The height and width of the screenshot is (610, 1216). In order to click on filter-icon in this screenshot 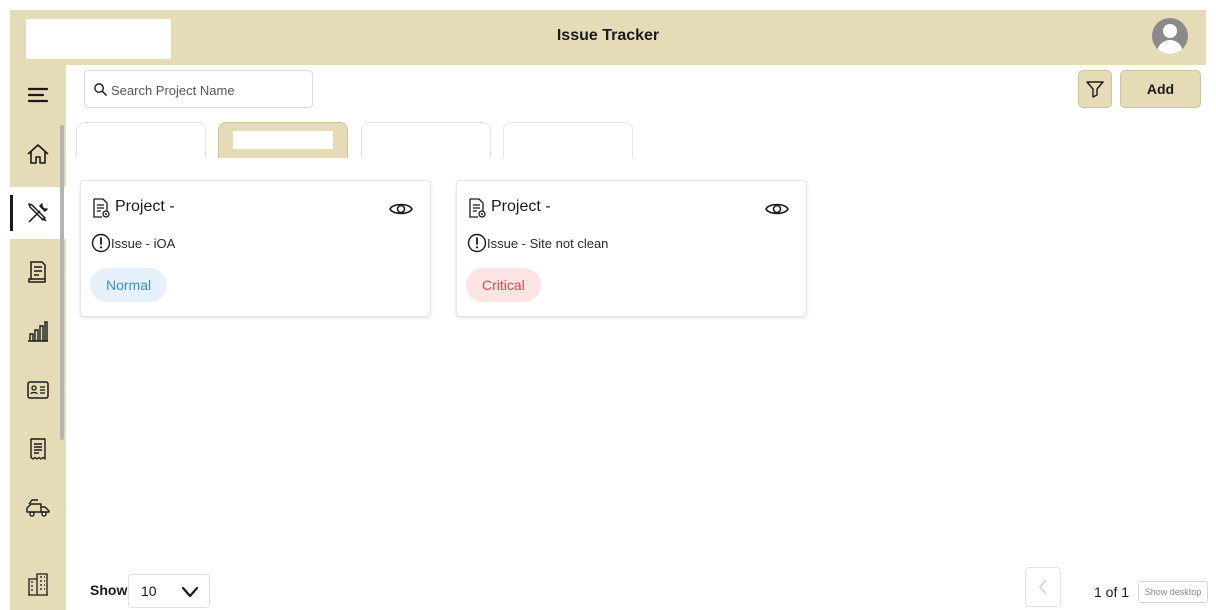, I will do `click(1095, 89)`.